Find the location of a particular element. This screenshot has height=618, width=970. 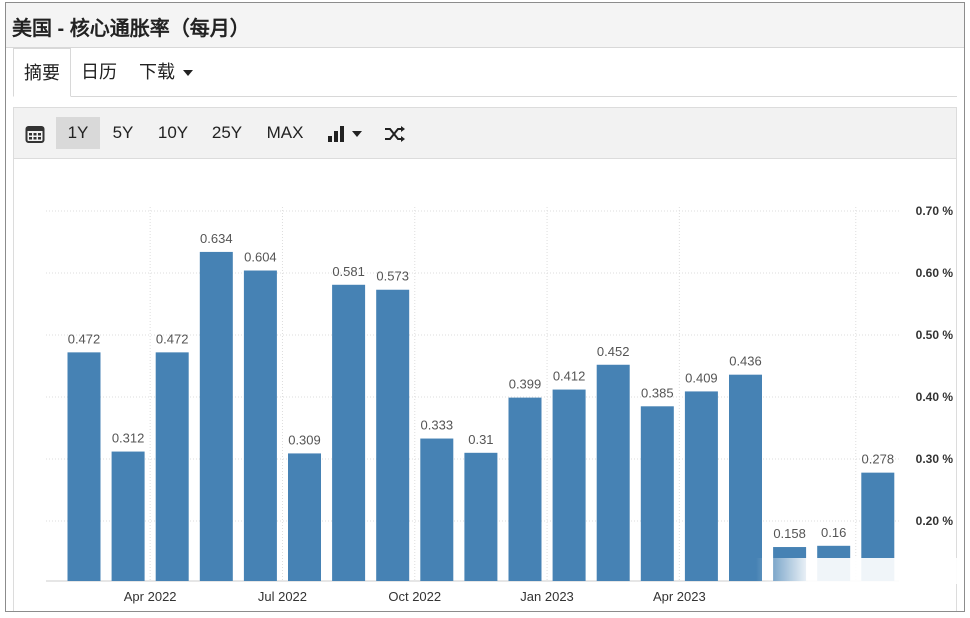

tab-download: 下载 is located at coordinates (166, 72).